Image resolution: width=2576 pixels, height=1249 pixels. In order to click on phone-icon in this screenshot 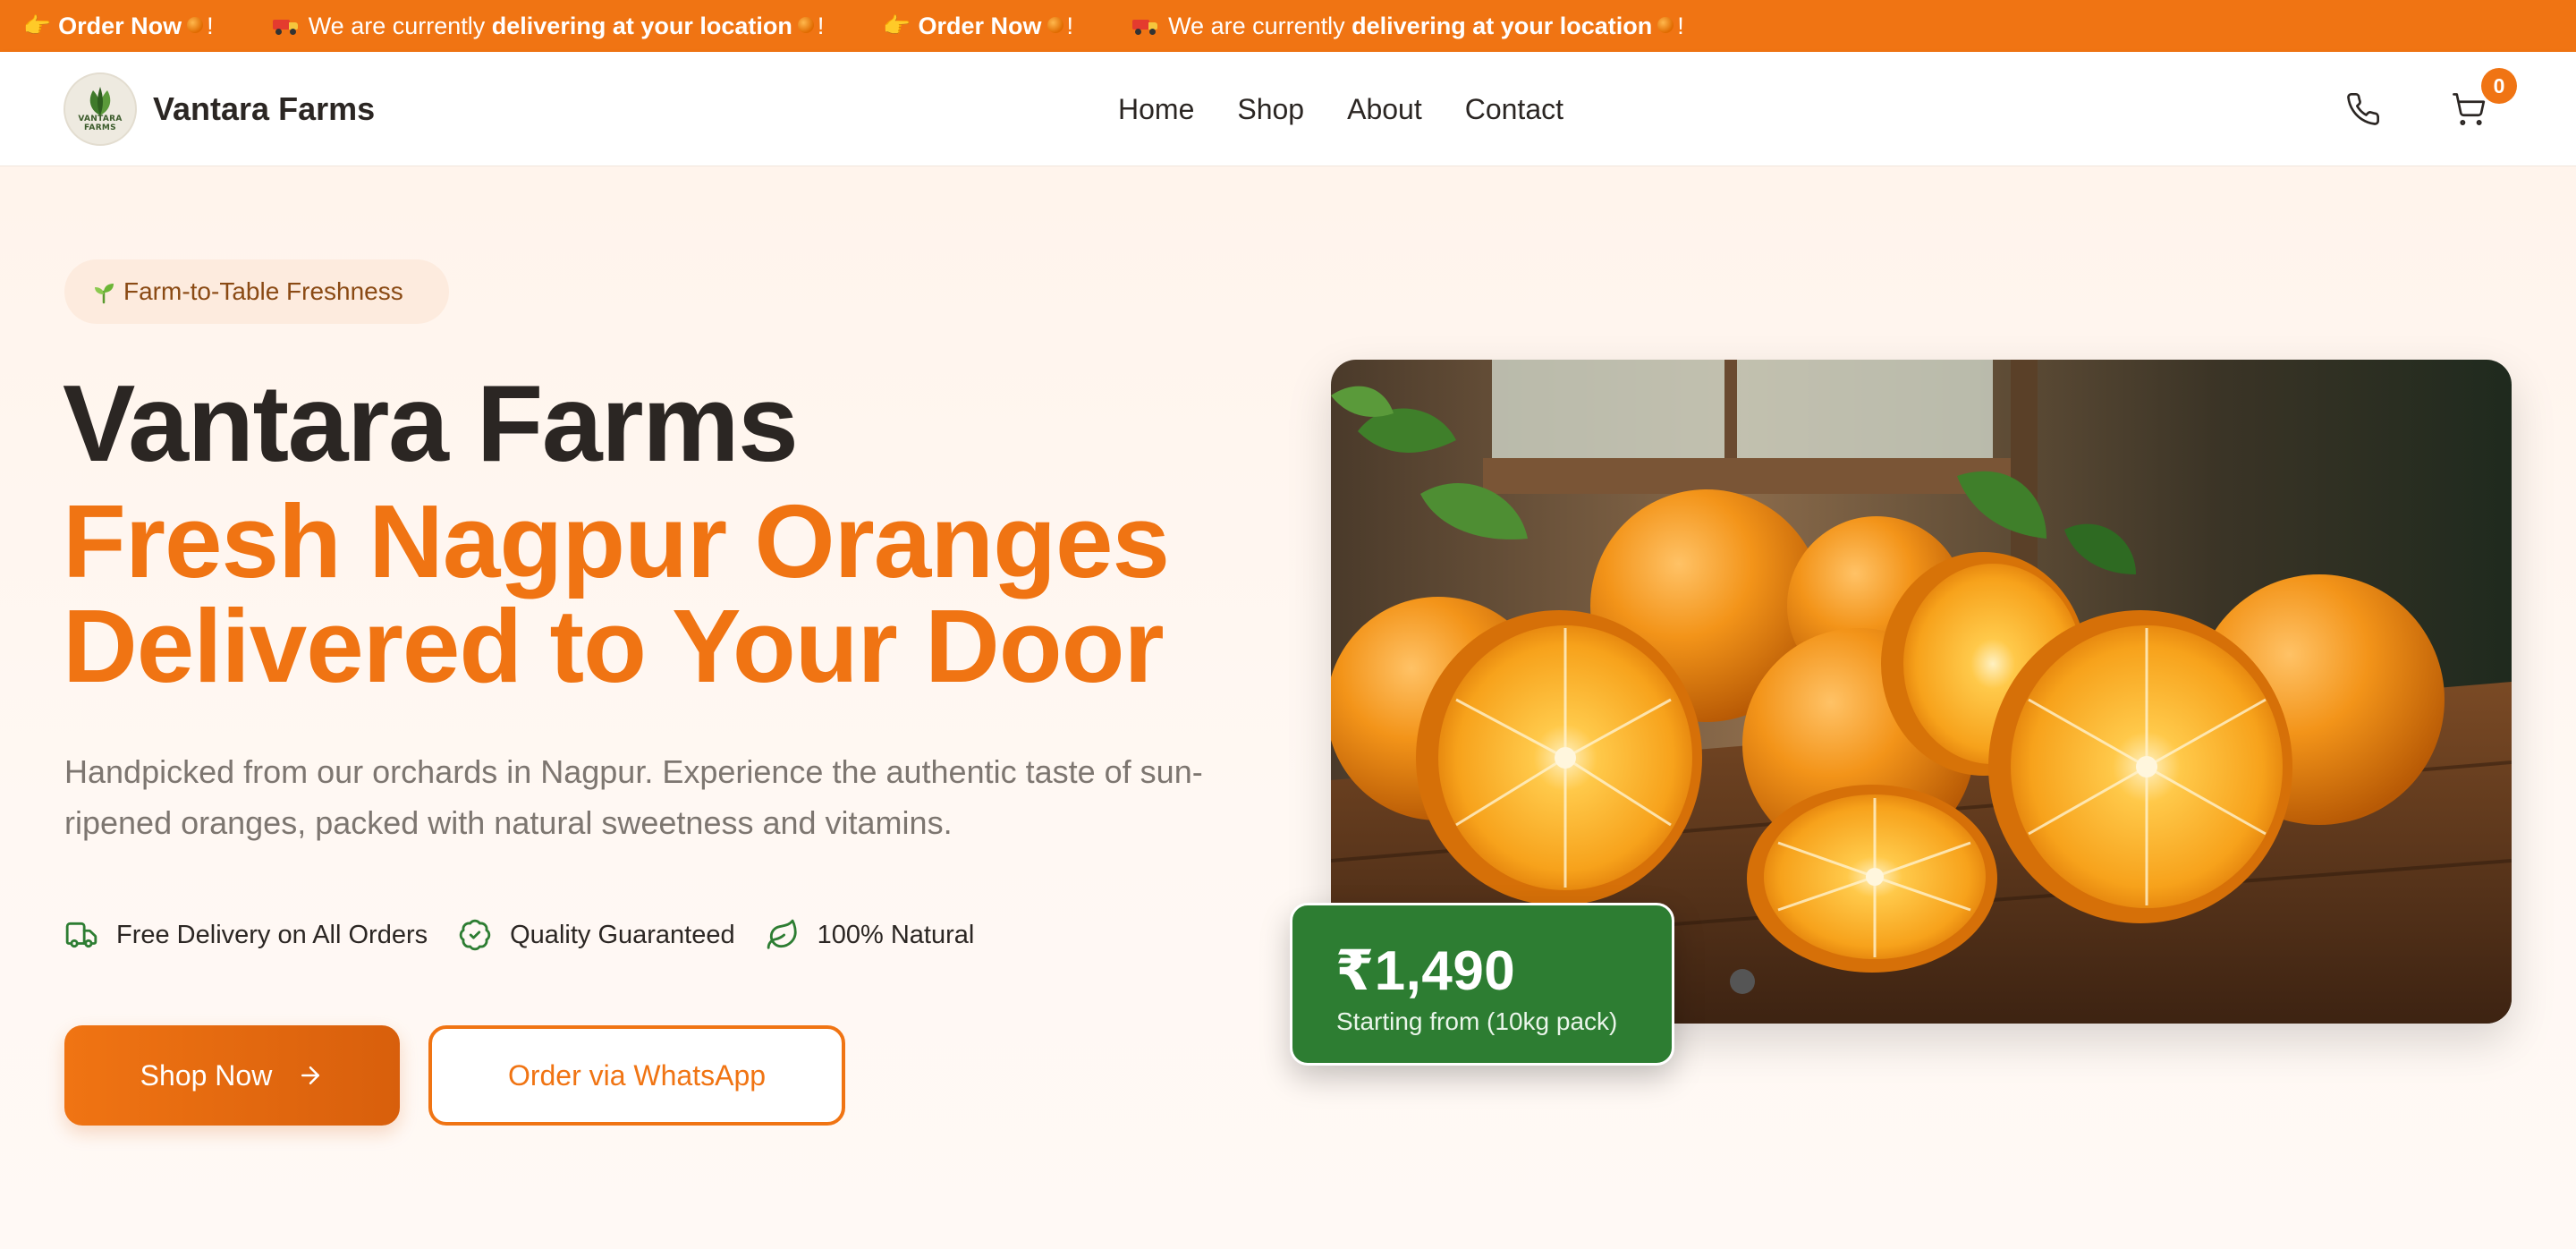, I will do `click(2363, 108)`.